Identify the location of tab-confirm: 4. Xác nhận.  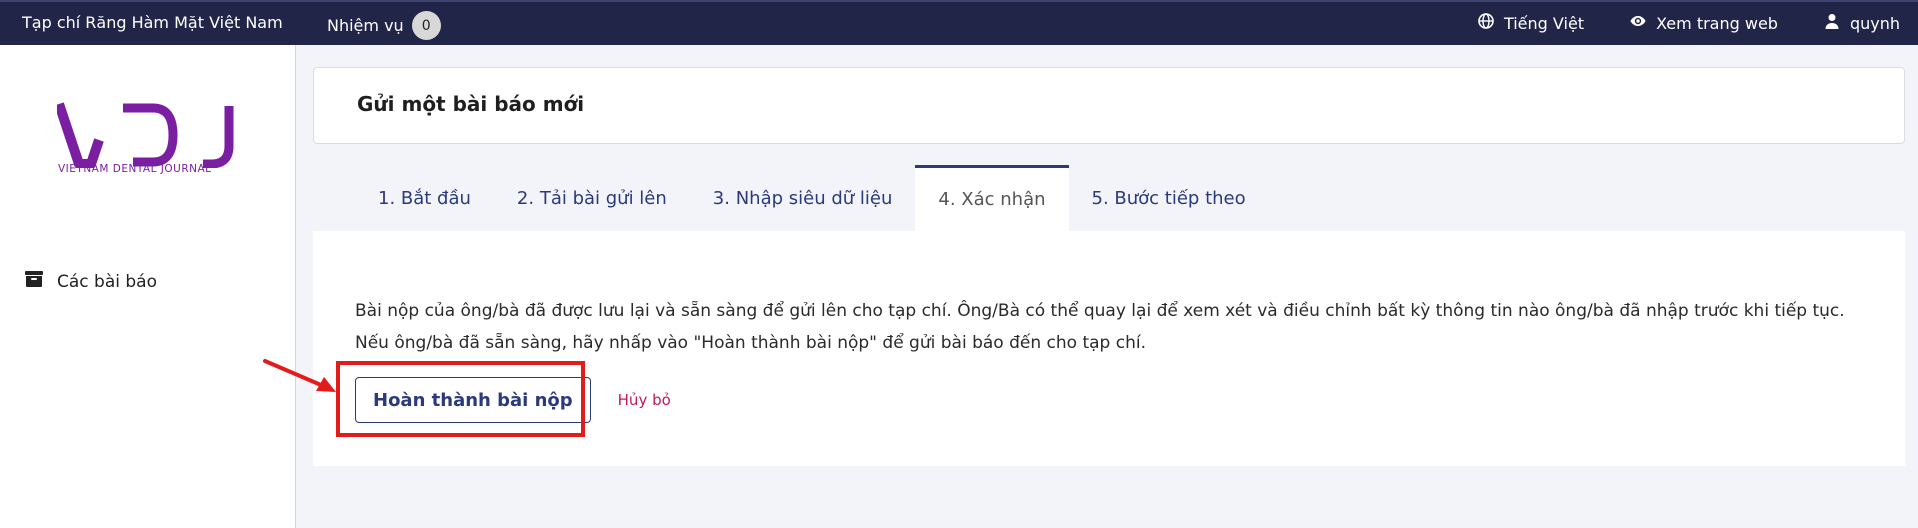
(992, 198).